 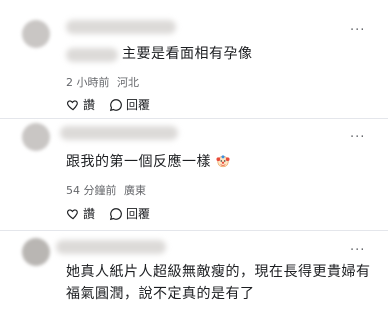 What do you see at coordinates (91, 190) in the screenshot?
I see `comment-time: 54 分鐘前` at bounding box center [91, 190].